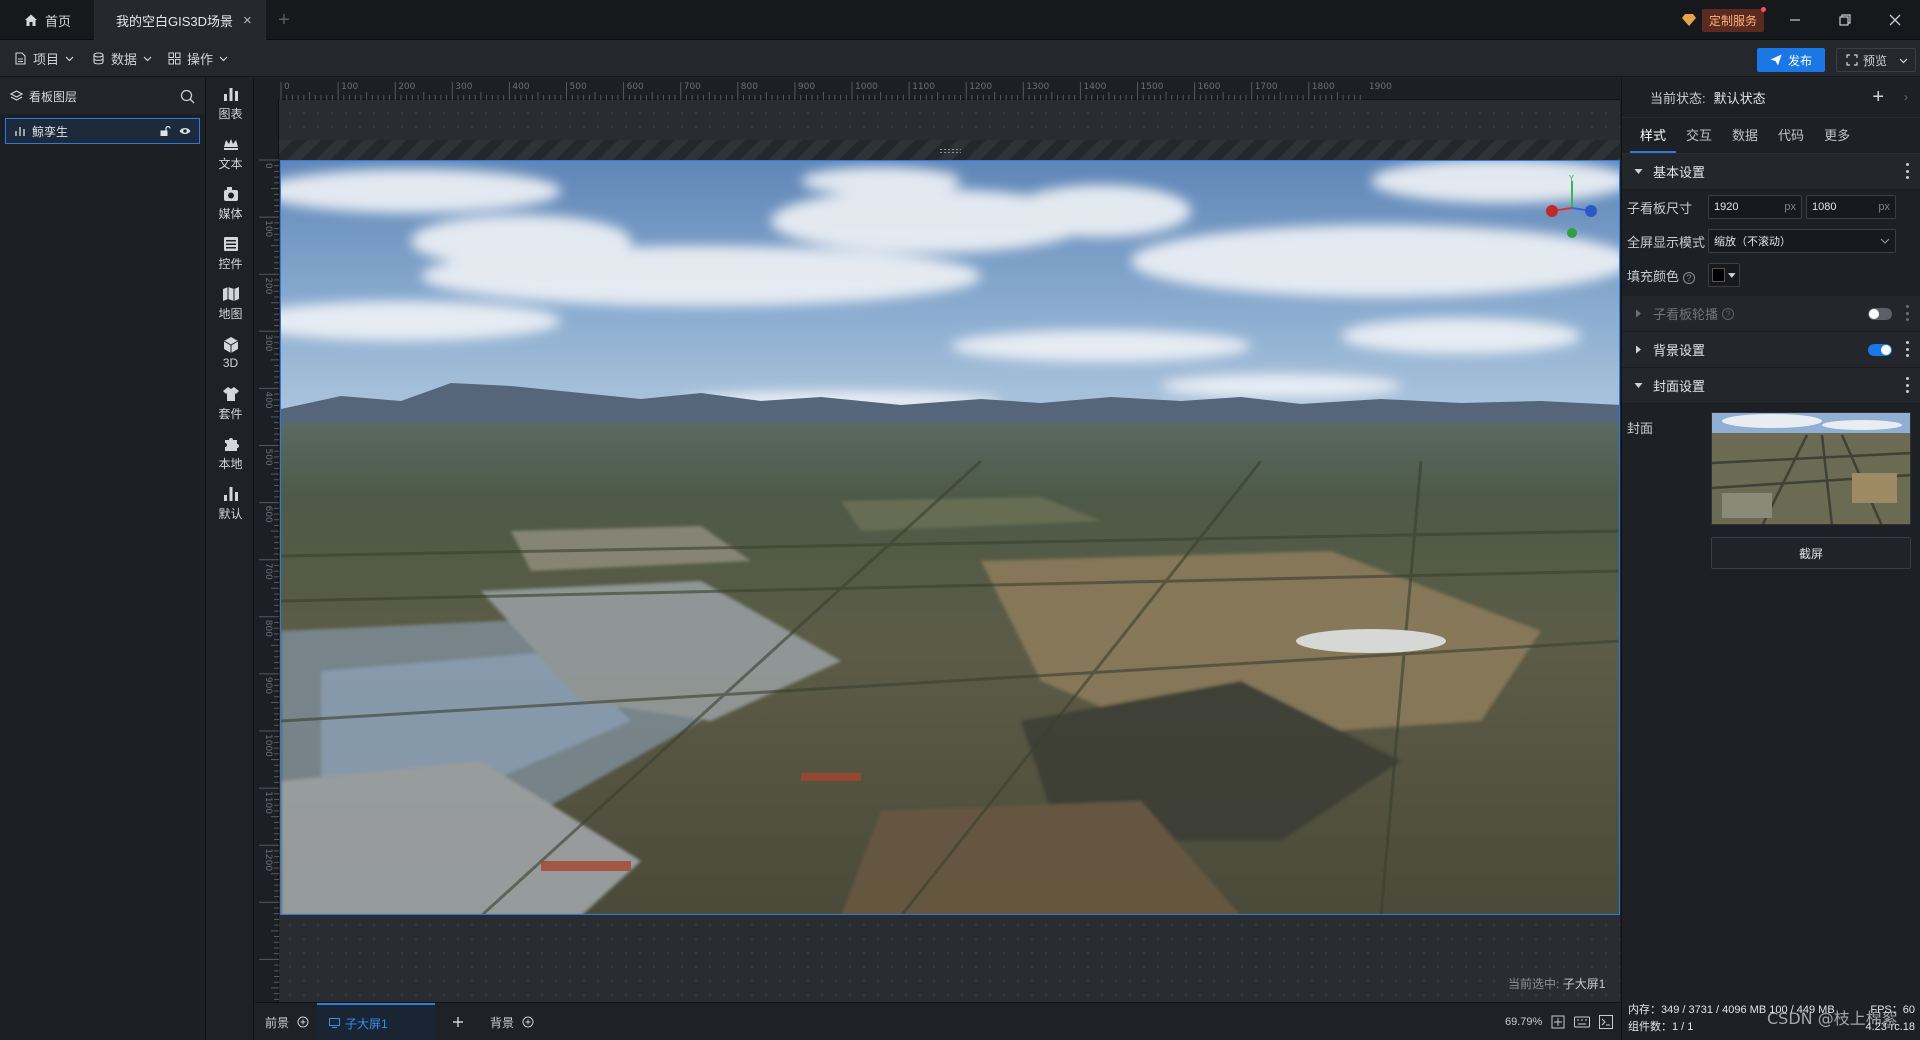 This screenshot has width=1920, height=1040. I want to click on tab-front: 前景, so click(287, 1021).